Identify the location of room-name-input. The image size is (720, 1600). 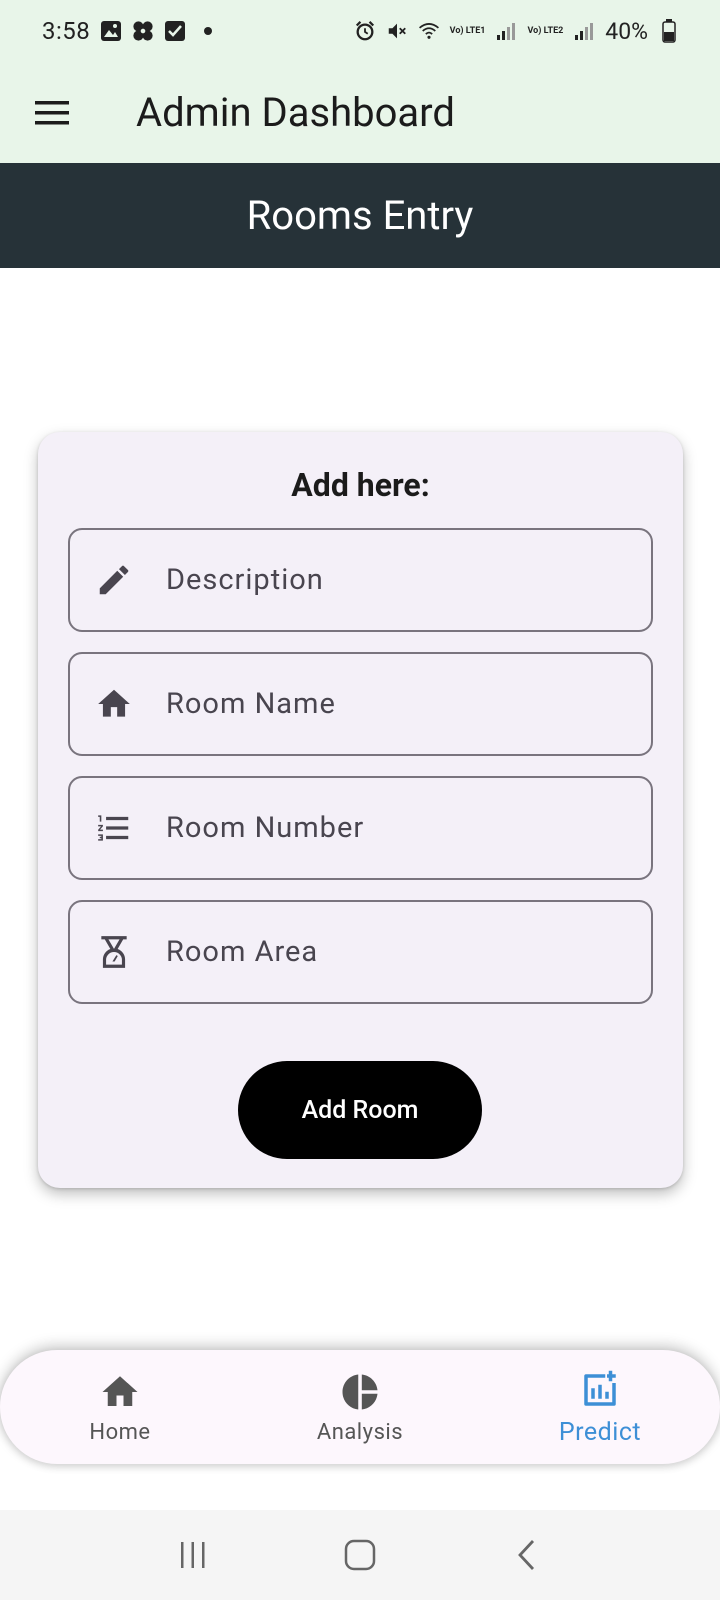
(396, 704).